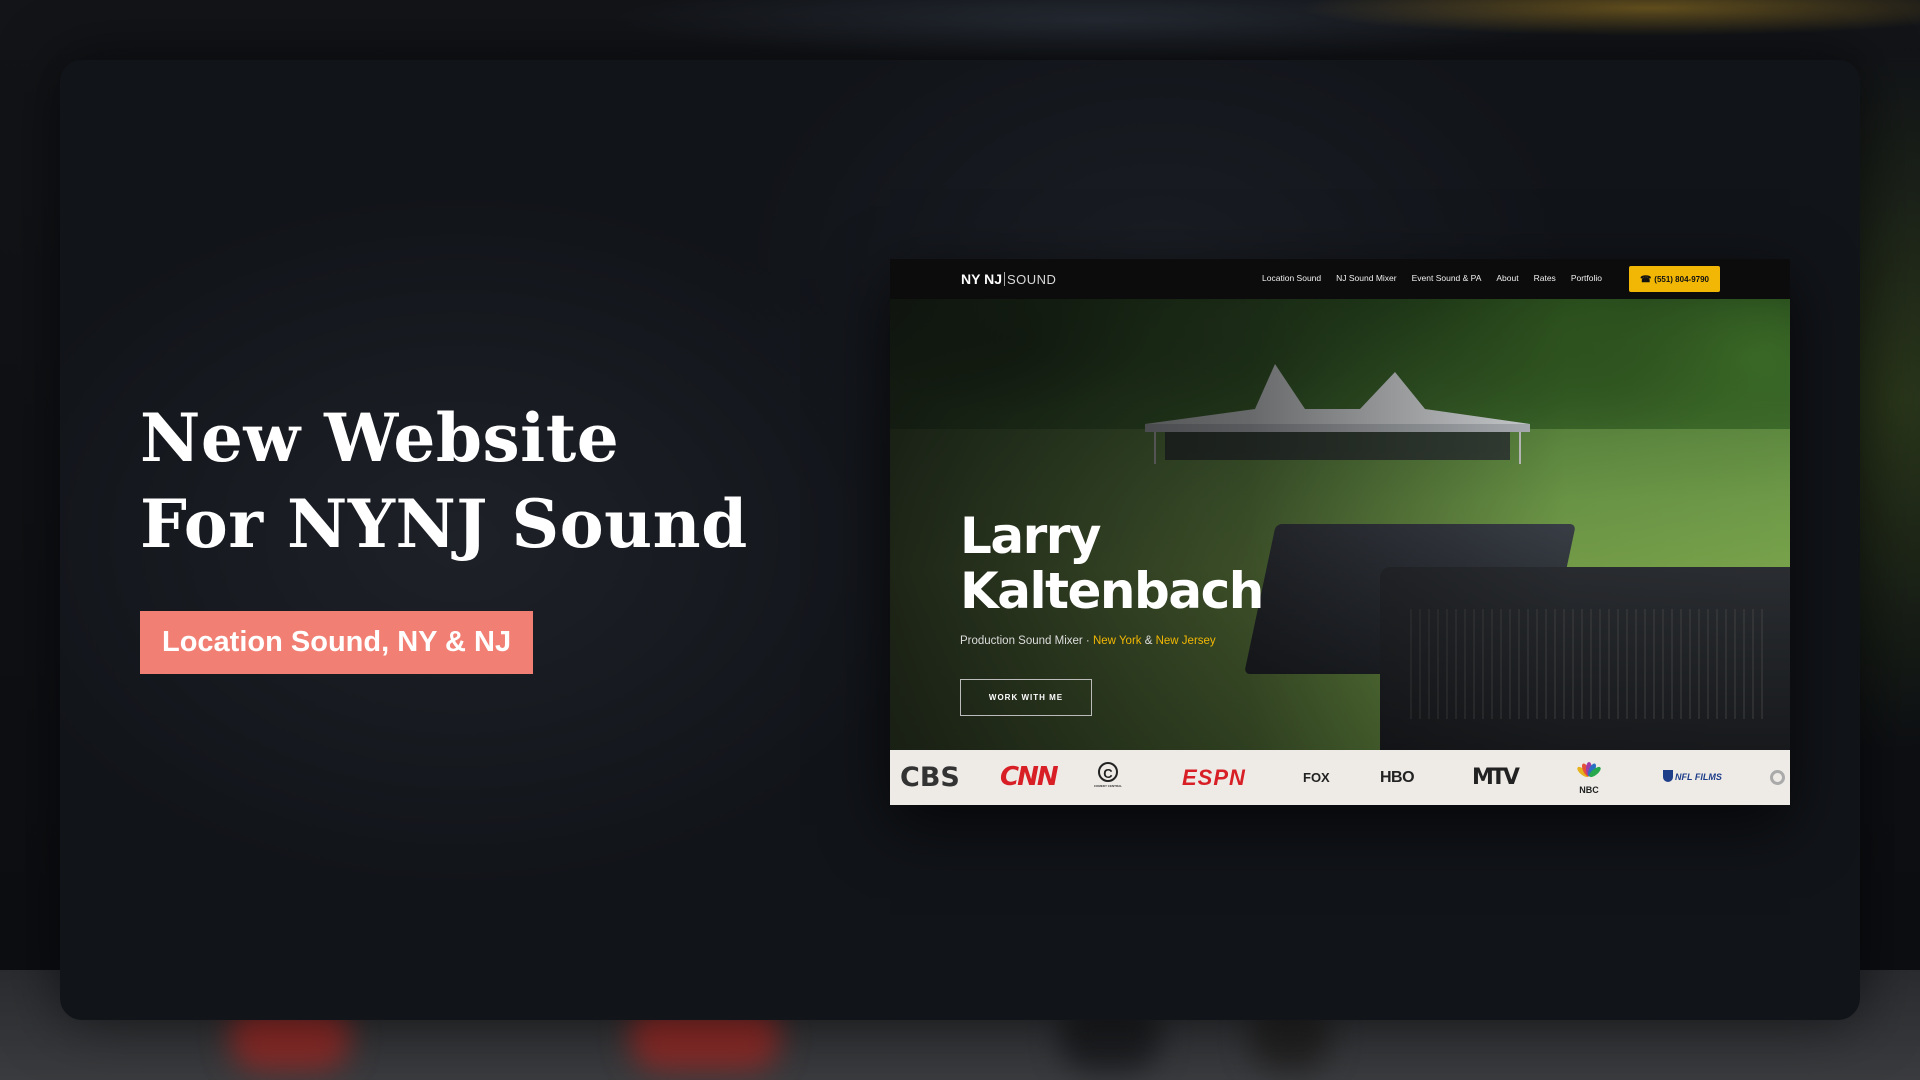 The image size is (1920, 1080). I want to click on logo-divider, so click(1004, 279).